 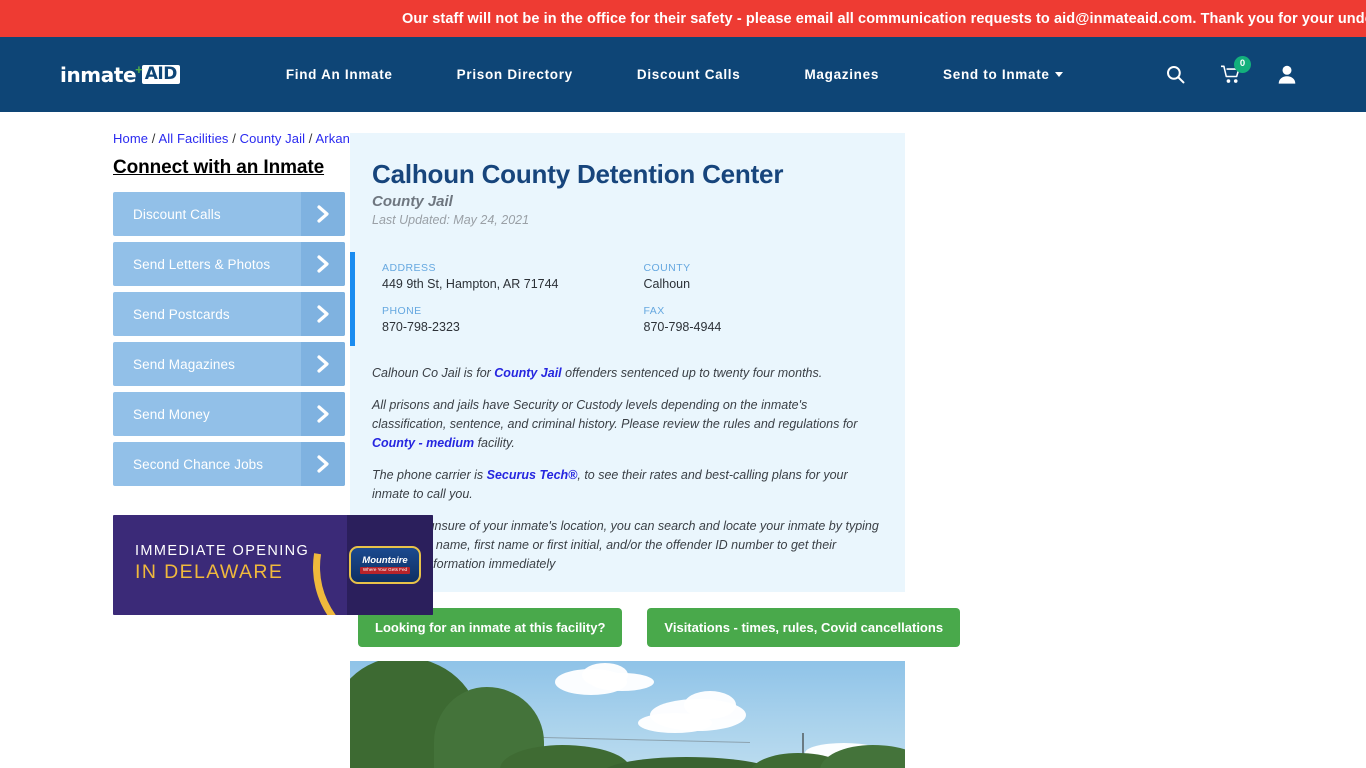 What do you see at coordinates (513, 276) in the screenshot?
I see `address-field: ADDRESS 449 9th St, Hampton, AR 71744` at bounding box center [513, 276].